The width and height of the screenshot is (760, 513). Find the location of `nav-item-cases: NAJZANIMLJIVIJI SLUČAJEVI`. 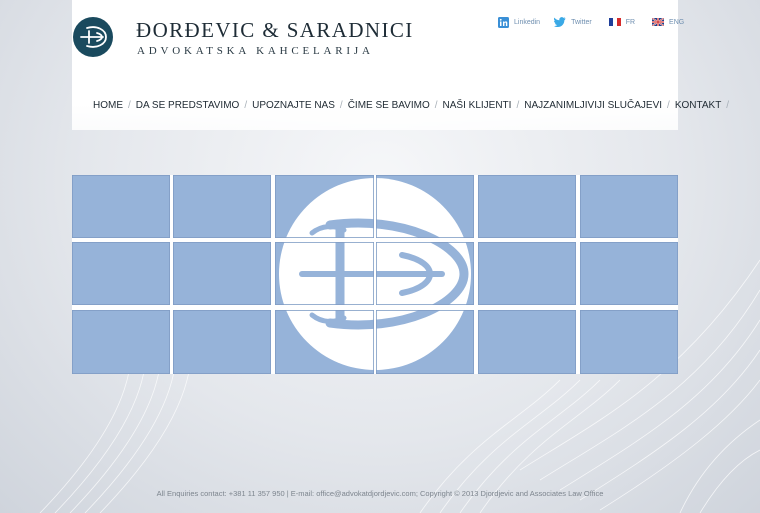

nav-item-cases: NAJZANIMLJIVIJI SLUČAJEVI is located at coordinates (593, 105).